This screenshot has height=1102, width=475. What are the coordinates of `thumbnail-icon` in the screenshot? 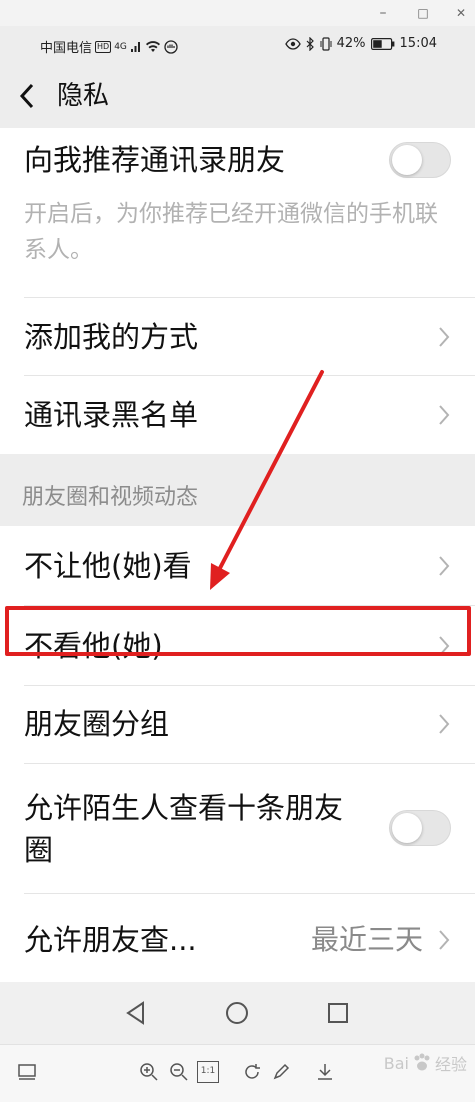 It's located at (27, 1072).